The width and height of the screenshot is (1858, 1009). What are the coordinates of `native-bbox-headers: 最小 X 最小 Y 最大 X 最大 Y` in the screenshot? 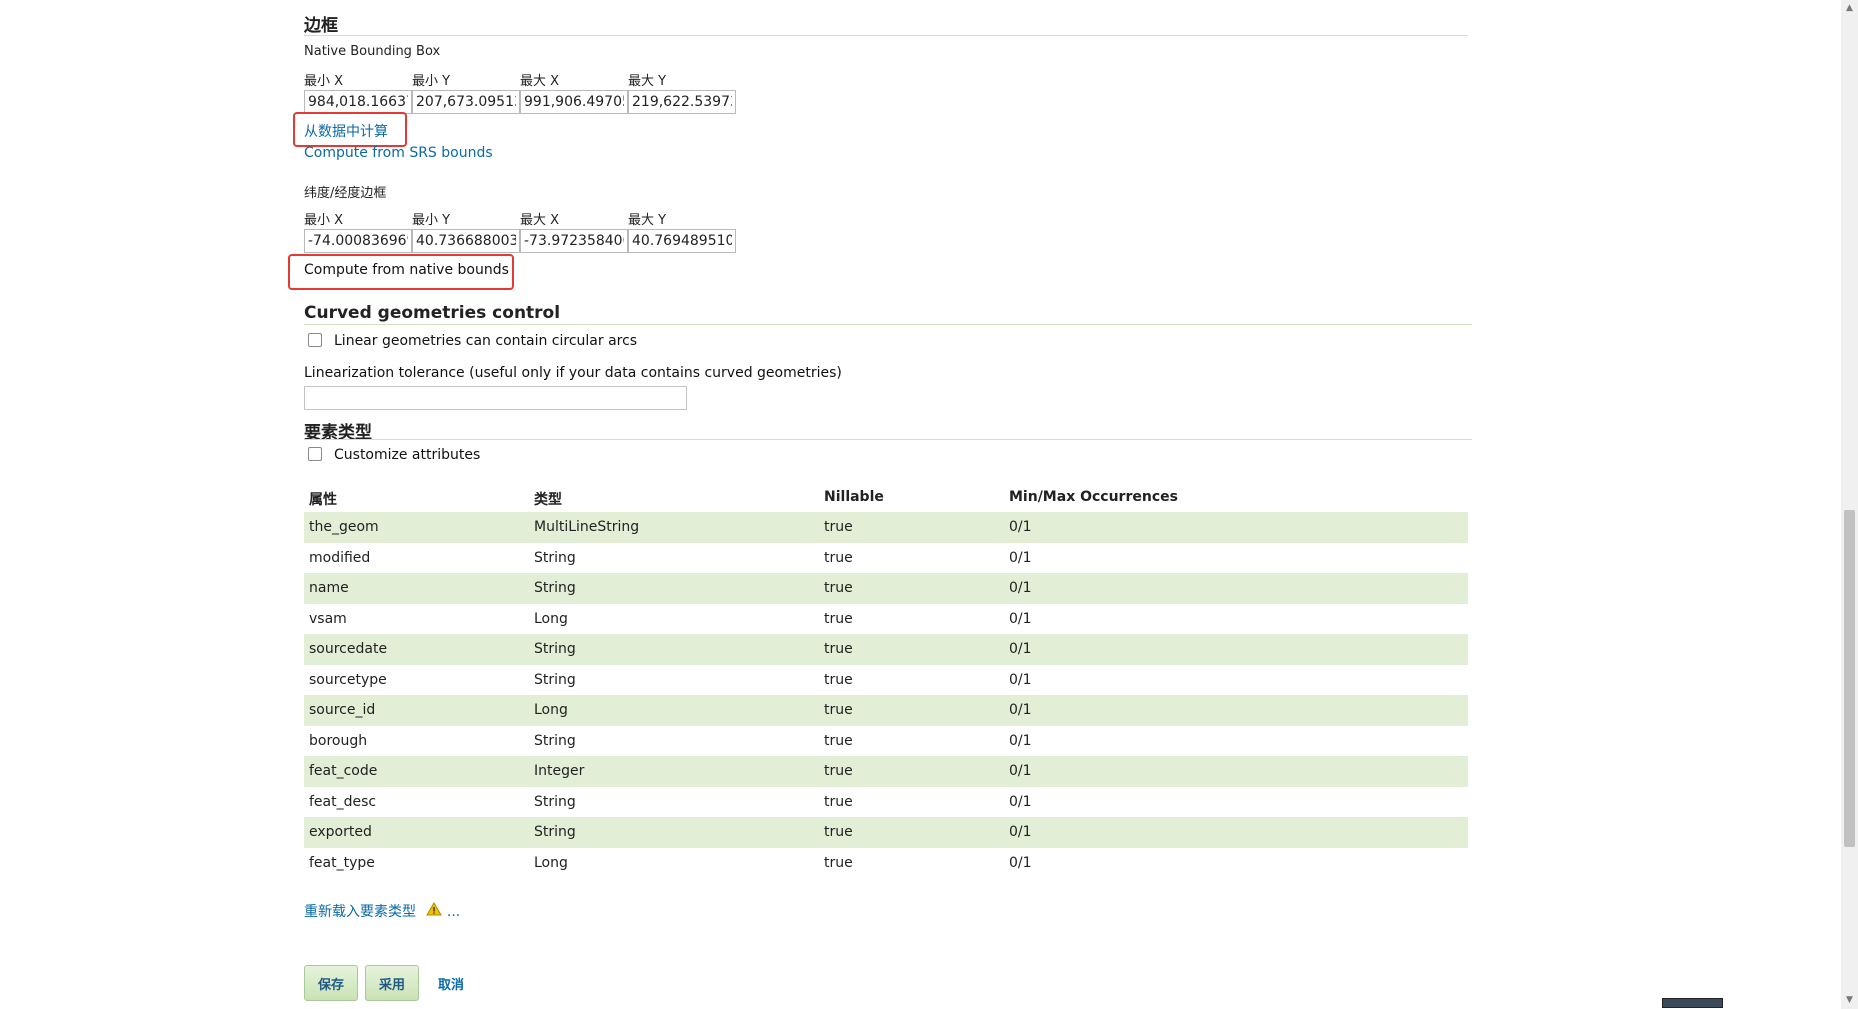 It's located at (520, 79).